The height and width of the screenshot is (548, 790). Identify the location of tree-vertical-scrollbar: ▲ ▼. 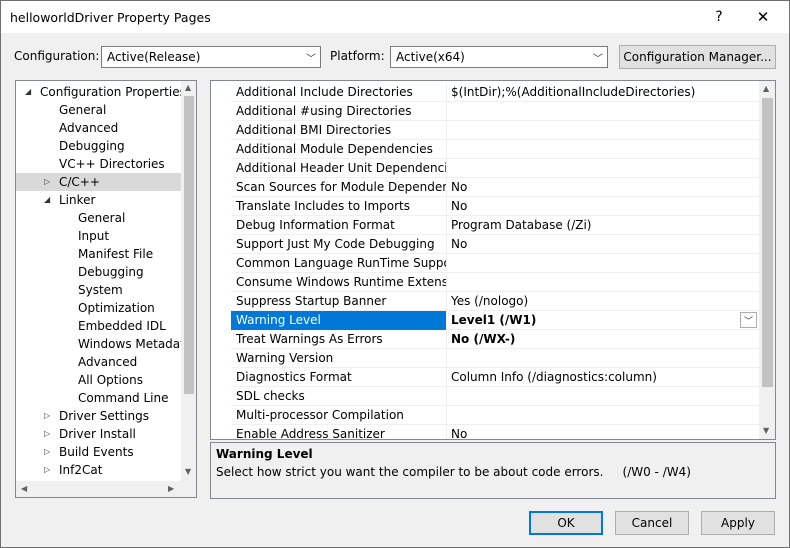
(188, 281).